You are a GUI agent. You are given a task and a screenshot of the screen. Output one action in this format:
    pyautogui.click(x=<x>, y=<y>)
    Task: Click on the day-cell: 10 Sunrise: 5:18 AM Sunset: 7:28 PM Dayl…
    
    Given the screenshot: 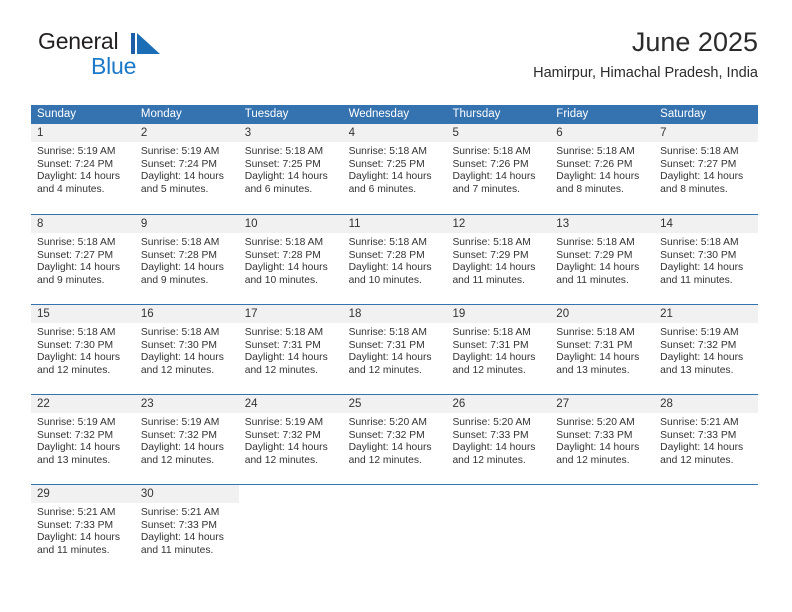 What is the action you would take?
    pyautogui.click(x=290, y=259)
    